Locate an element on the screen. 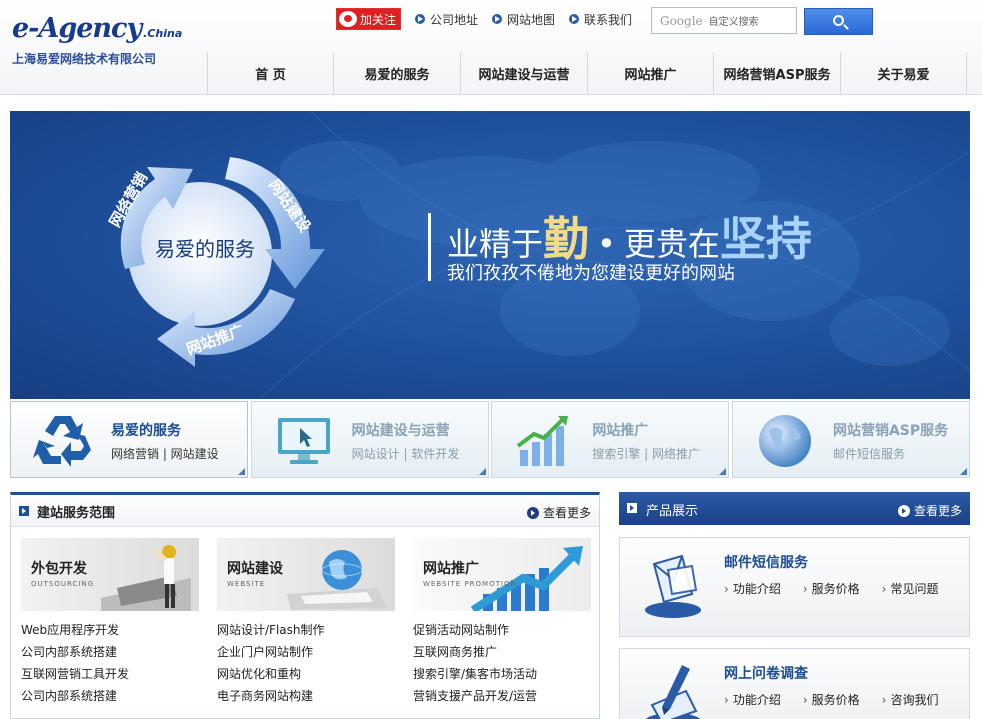 The height and width of the screenshot is (719, 982). column-title: 外包开发 is located at coordinates (59, 569).